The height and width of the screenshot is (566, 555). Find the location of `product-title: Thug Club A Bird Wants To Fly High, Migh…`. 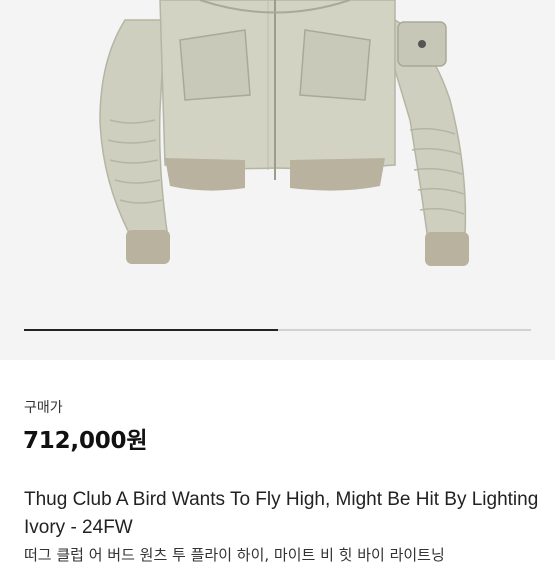

product-title: Thug Club A Bird Wants To Fly High, Migh… is located at coordinates (281, 513).